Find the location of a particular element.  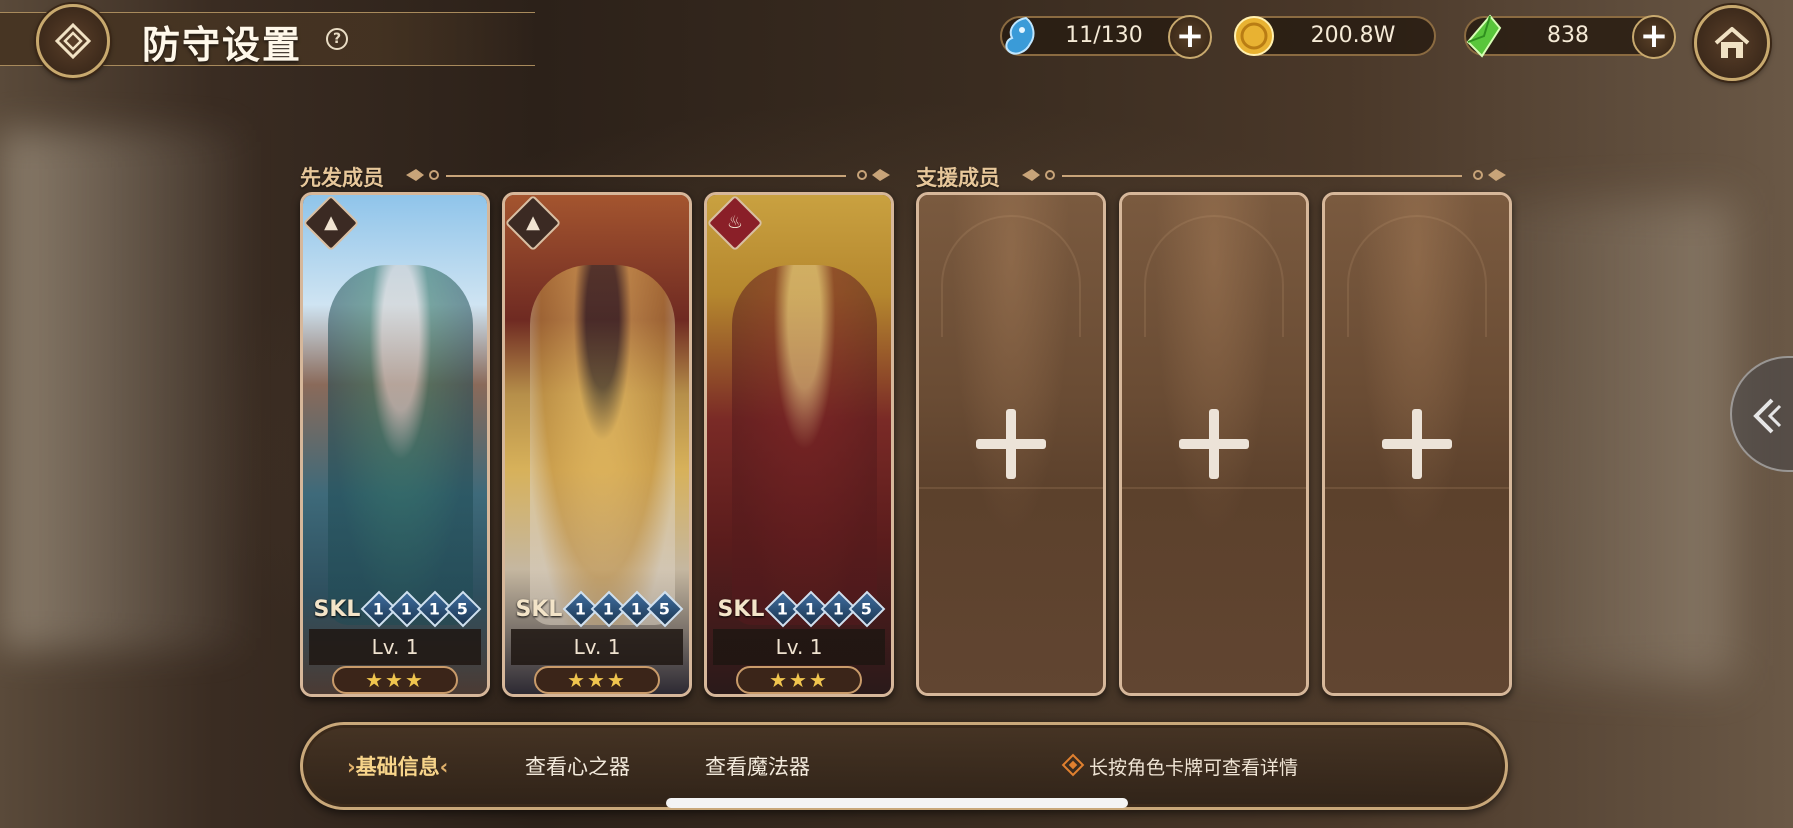

tab-heart-device: 查看心之器 is located at coordinates (577, 766).